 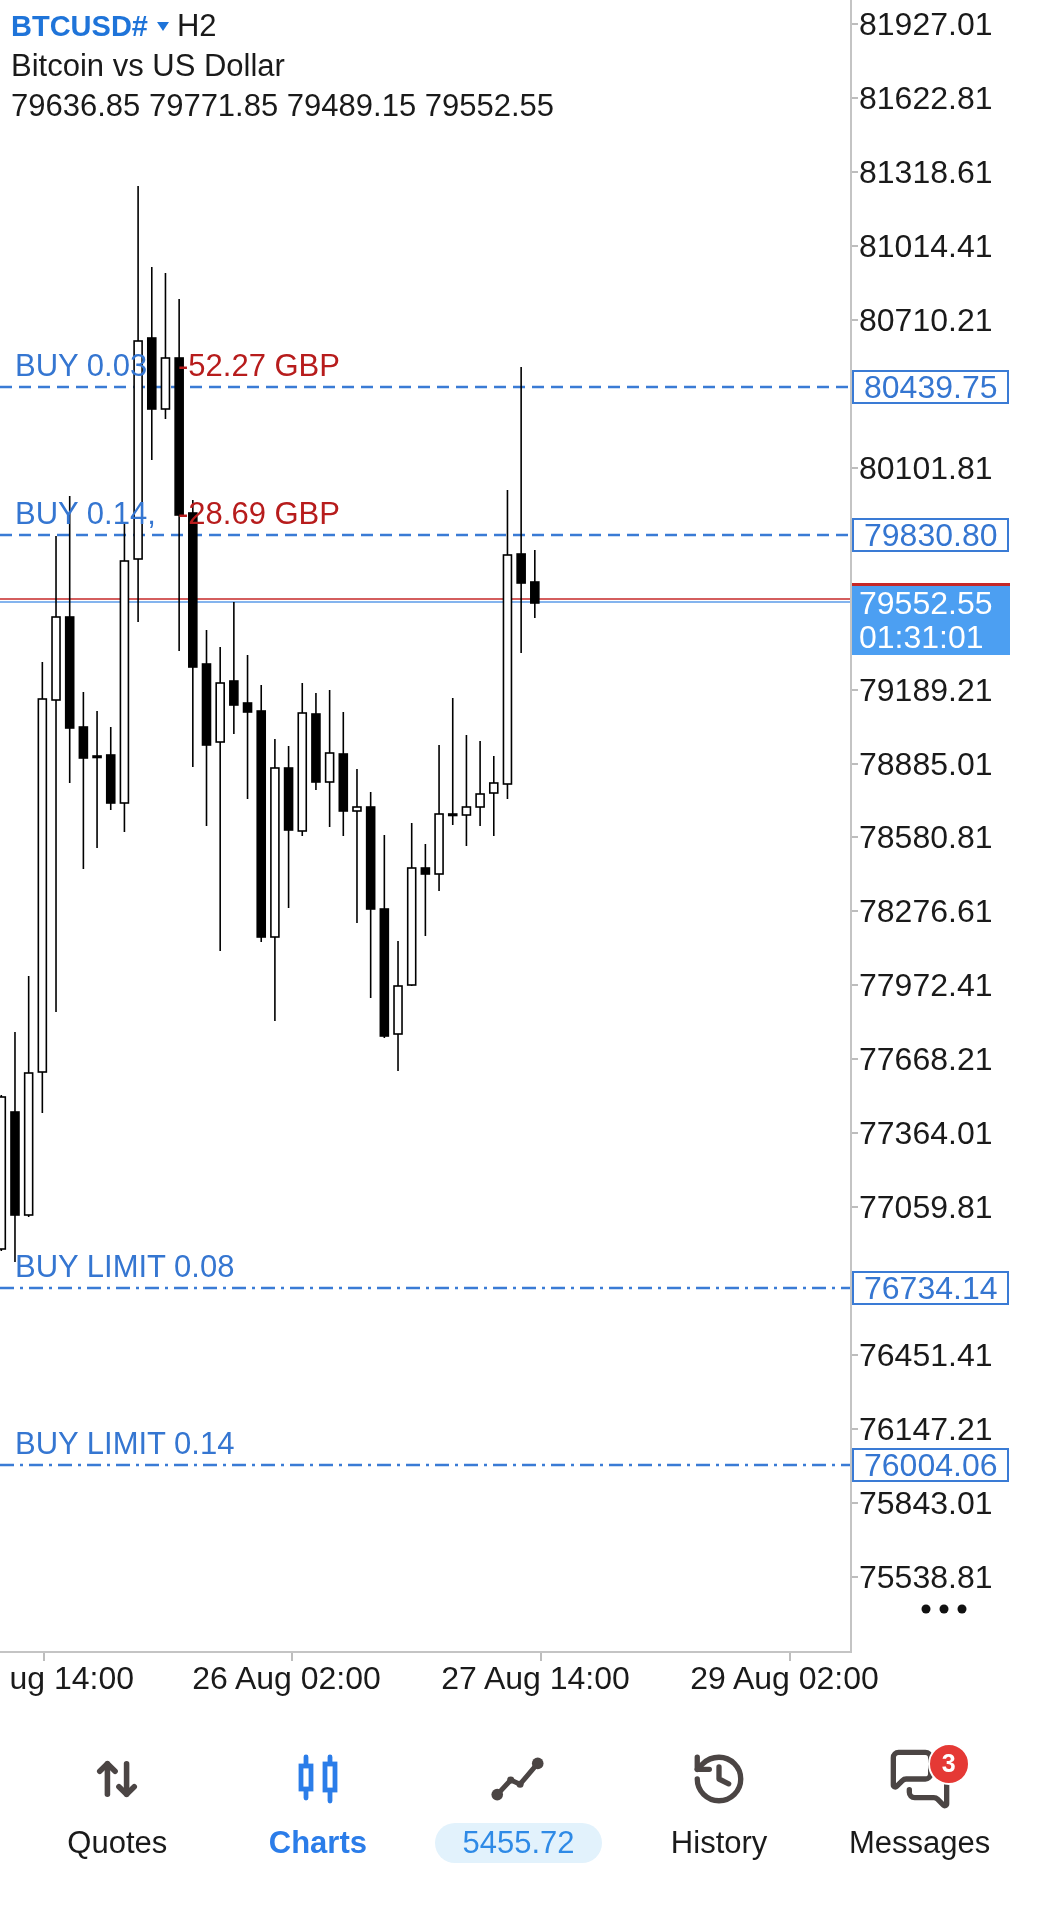 I want to click on price-axis-label: 75538.81, so click(x=926, y=1576).